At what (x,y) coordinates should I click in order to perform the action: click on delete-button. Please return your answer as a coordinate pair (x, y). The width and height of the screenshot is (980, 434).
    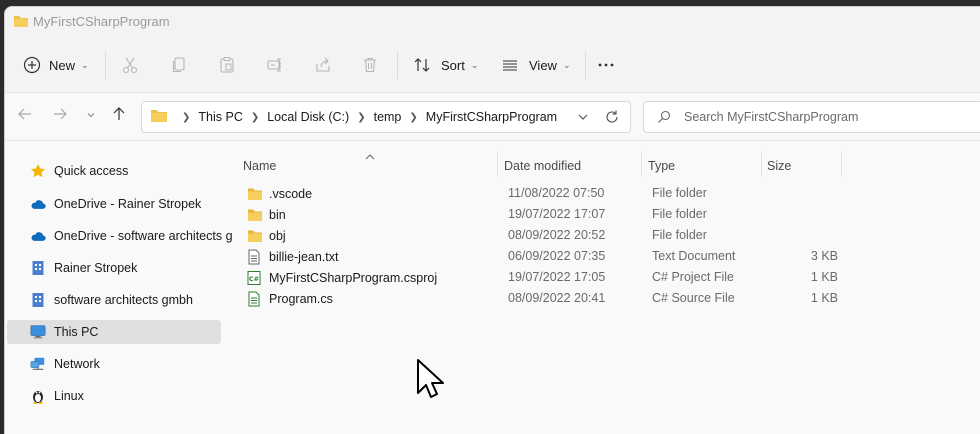
    Looking at the image, I should click on (370, 65).